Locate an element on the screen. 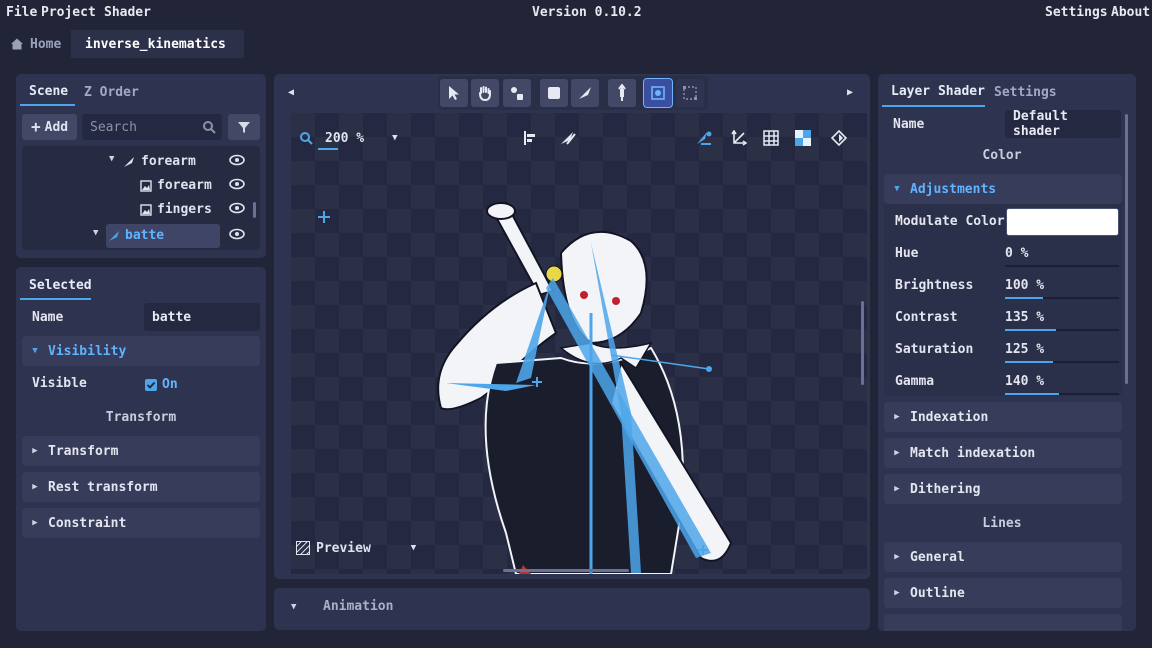  section-label: Dithering is located at coordinates (945, 489).